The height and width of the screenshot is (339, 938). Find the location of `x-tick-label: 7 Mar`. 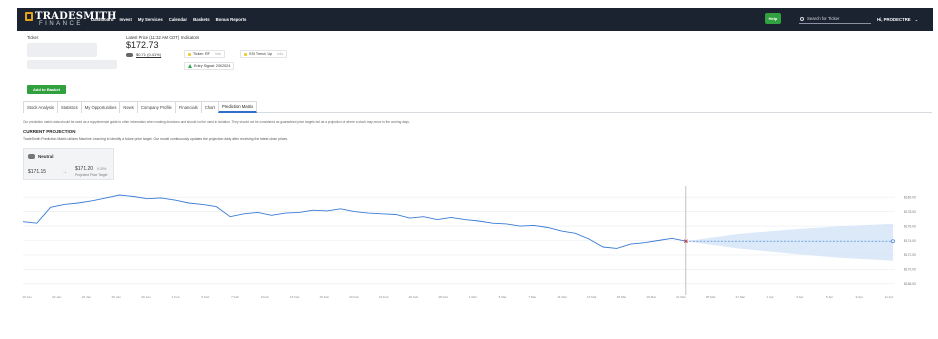

x-tick-label: 7 Mar is located at coordinates (532, 297).